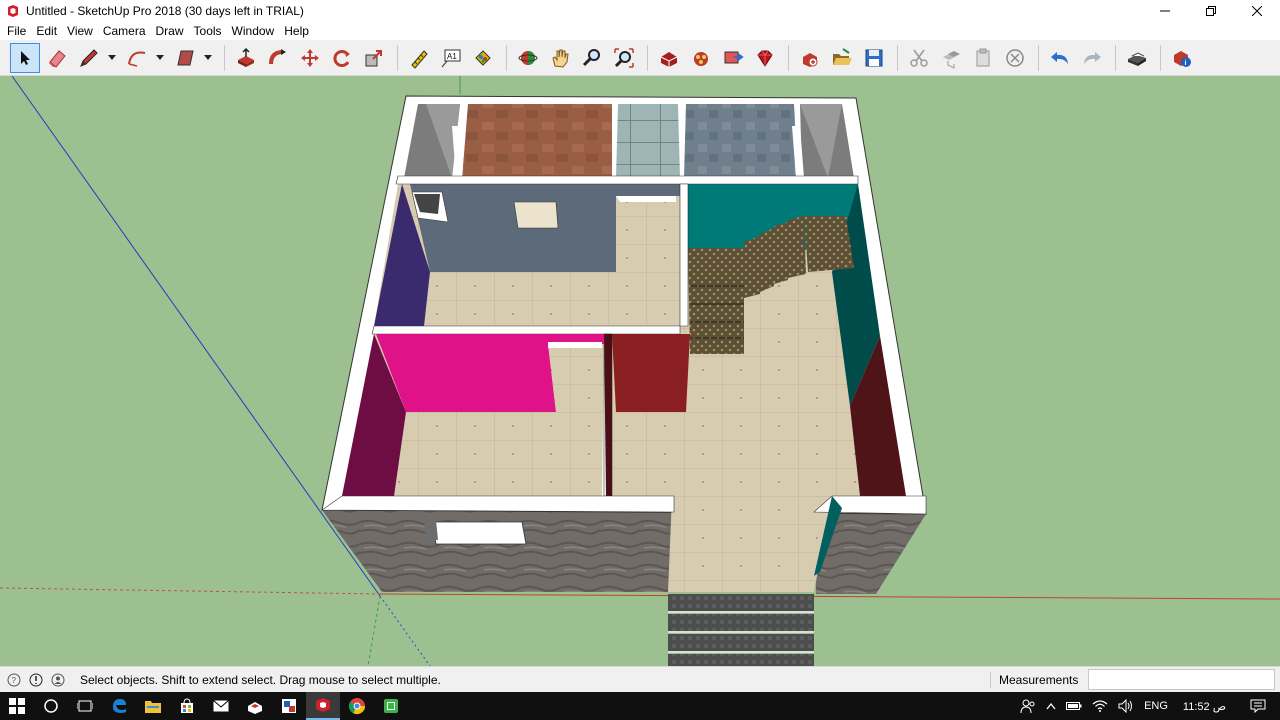  I want to click on extension-warehouse-button, so click(701, 58).